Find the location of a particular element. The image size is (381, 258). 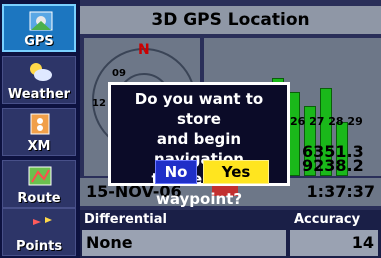

satellite-icon is located at coordinates (41, 21).